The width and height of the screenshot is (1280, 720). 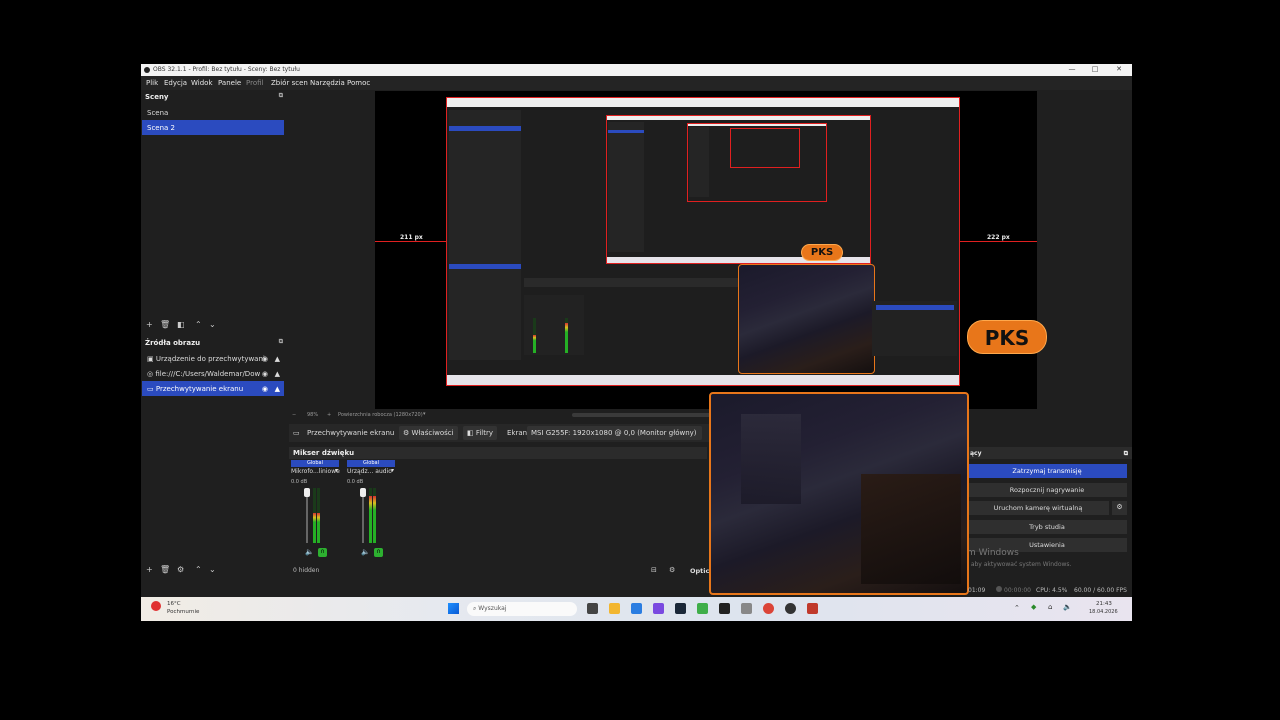 I want to click on menu-docks: Panele, so click(x=229, y=83).